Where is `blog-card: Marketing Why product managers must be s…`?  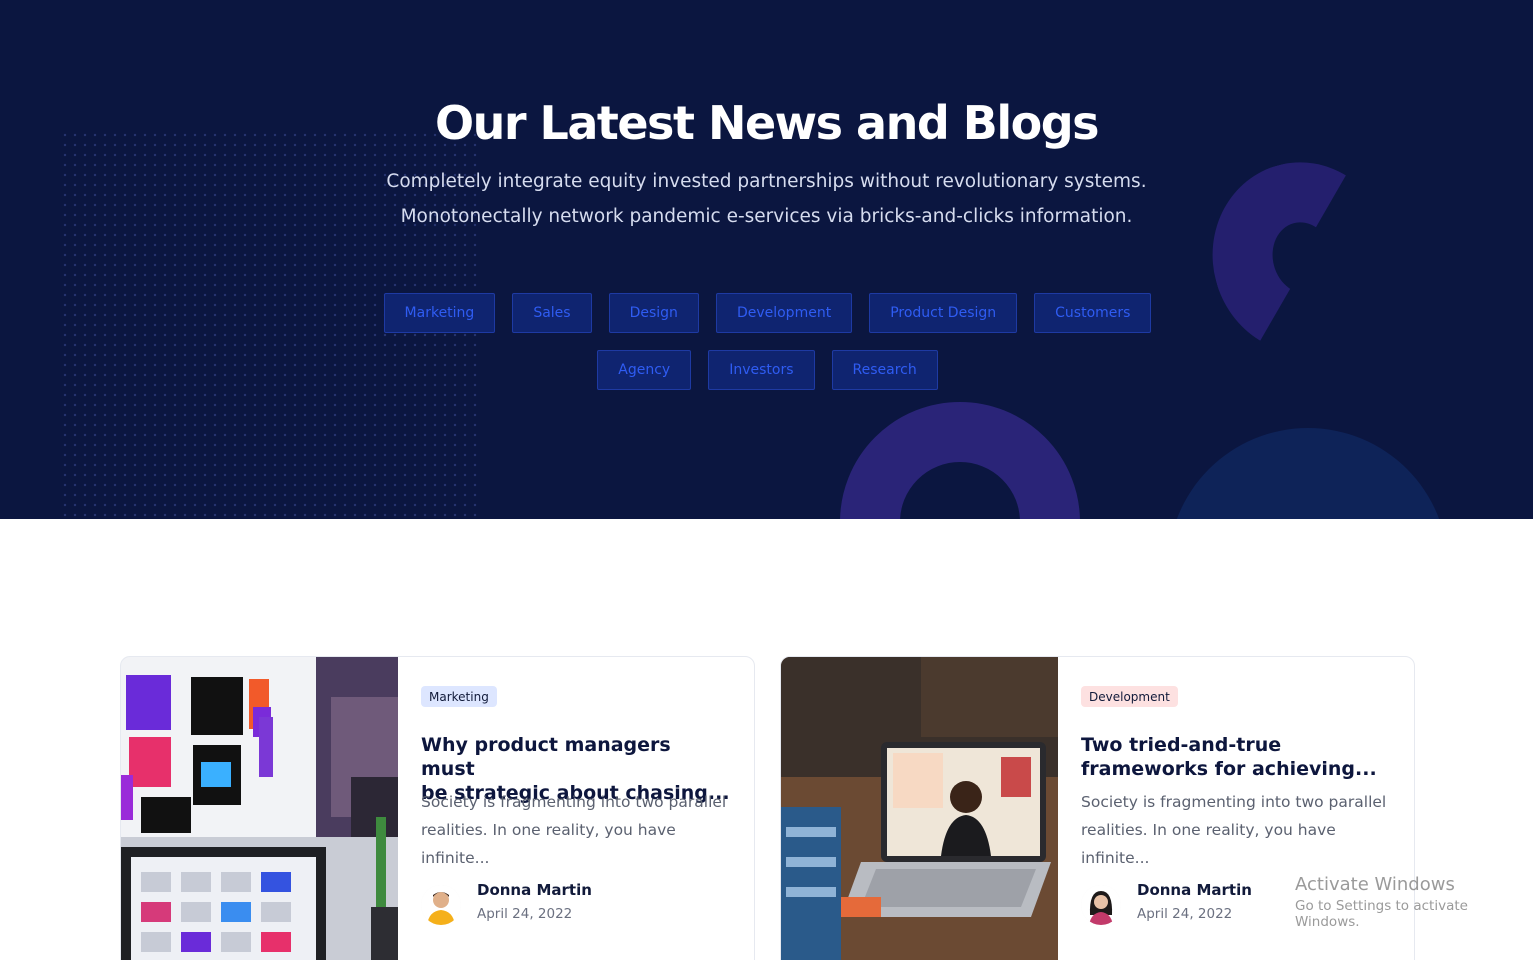
blog-card: Marketing Why product managers must be s… is located at coordinates (437, 808).